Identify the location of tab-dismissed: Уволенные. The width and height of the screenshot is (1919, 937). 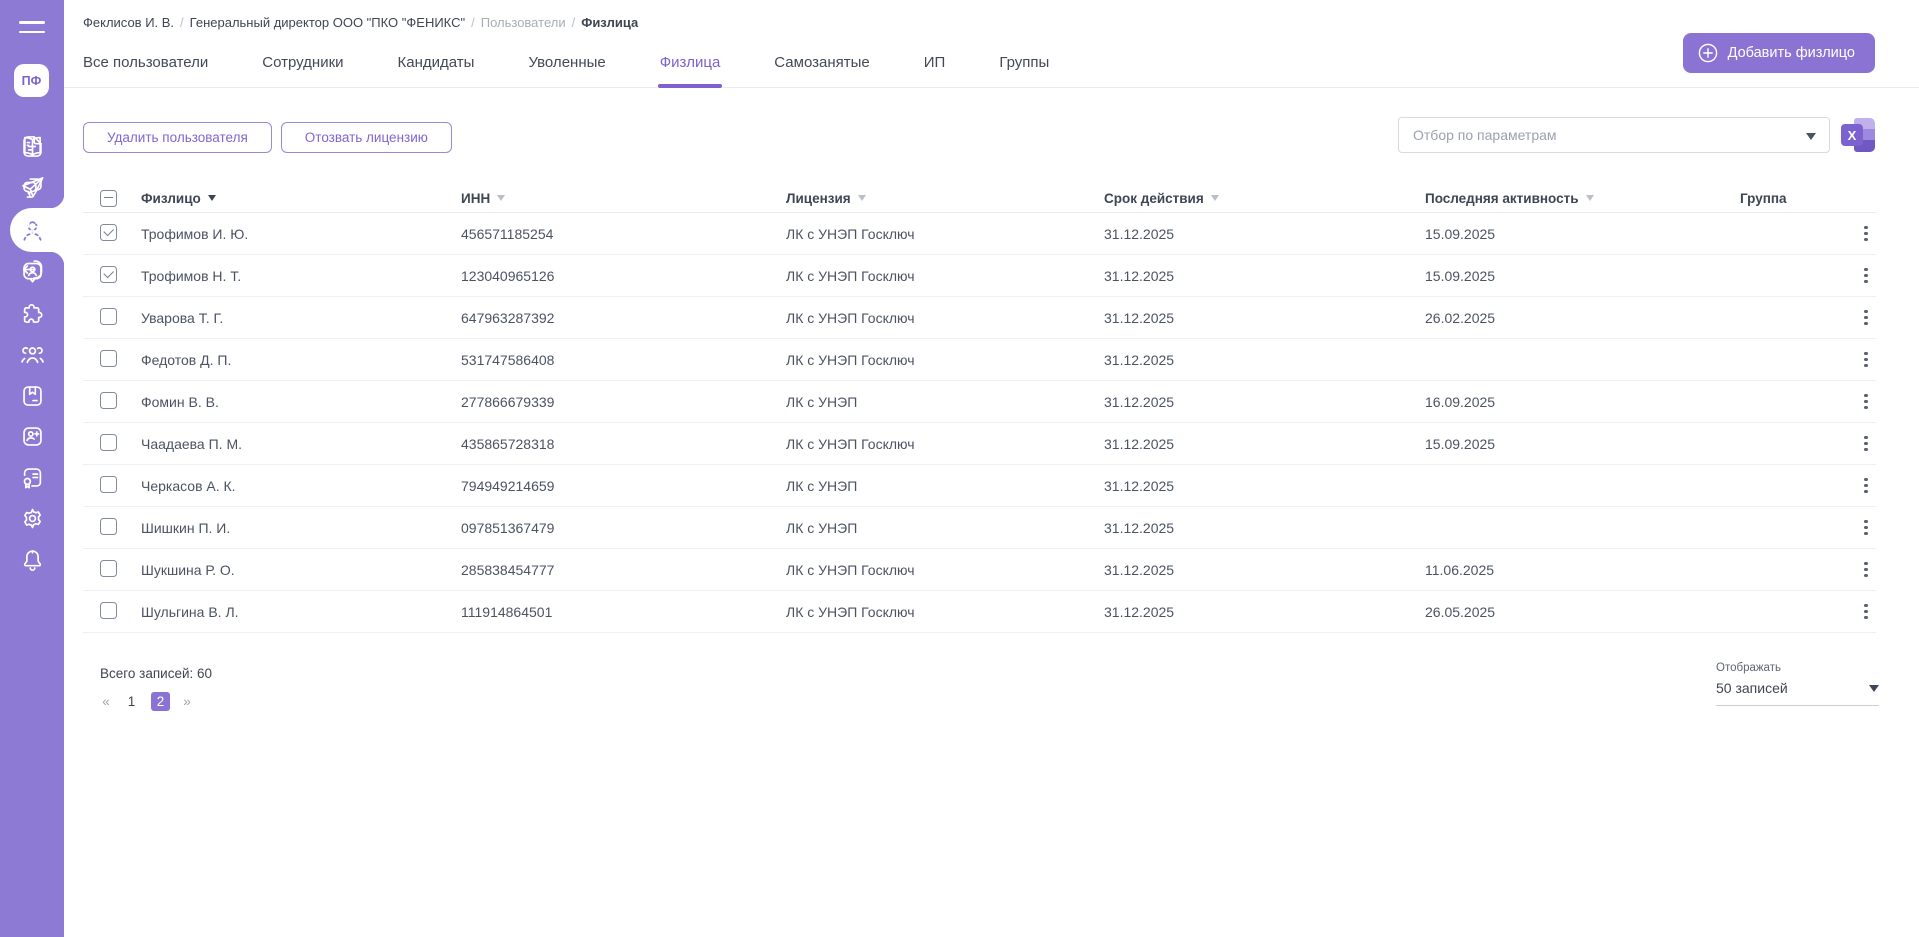
(566, 70).